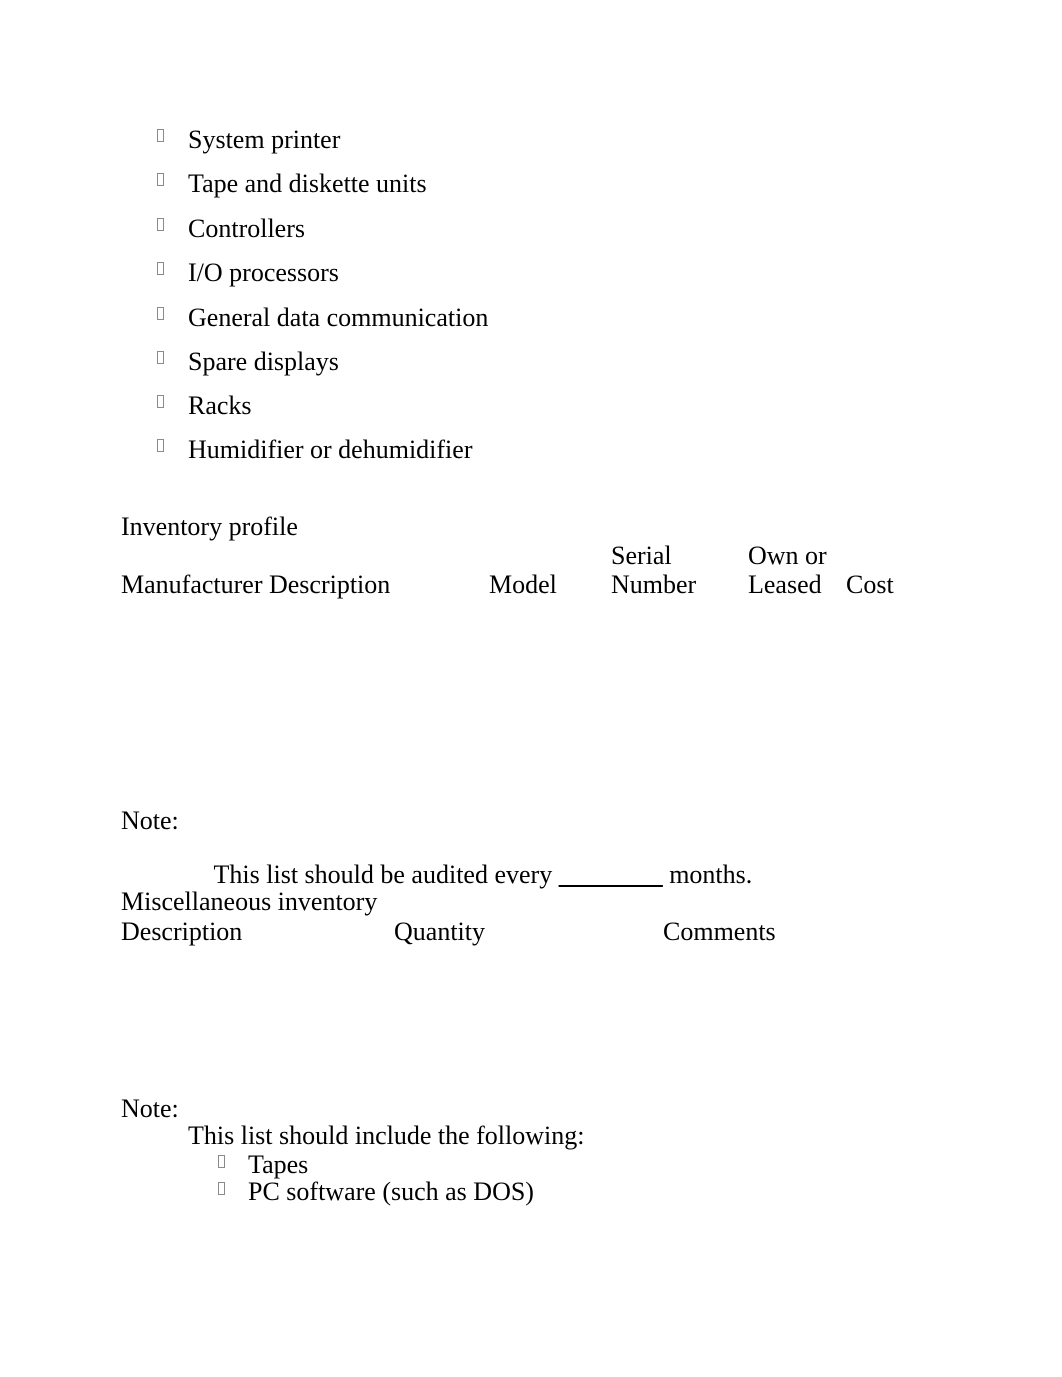 This screenshot has height=1377, width=1062. Describe the element at coordinates (278, 1164) in the screenshot. I see `list-item-label: Tapes` at that location.